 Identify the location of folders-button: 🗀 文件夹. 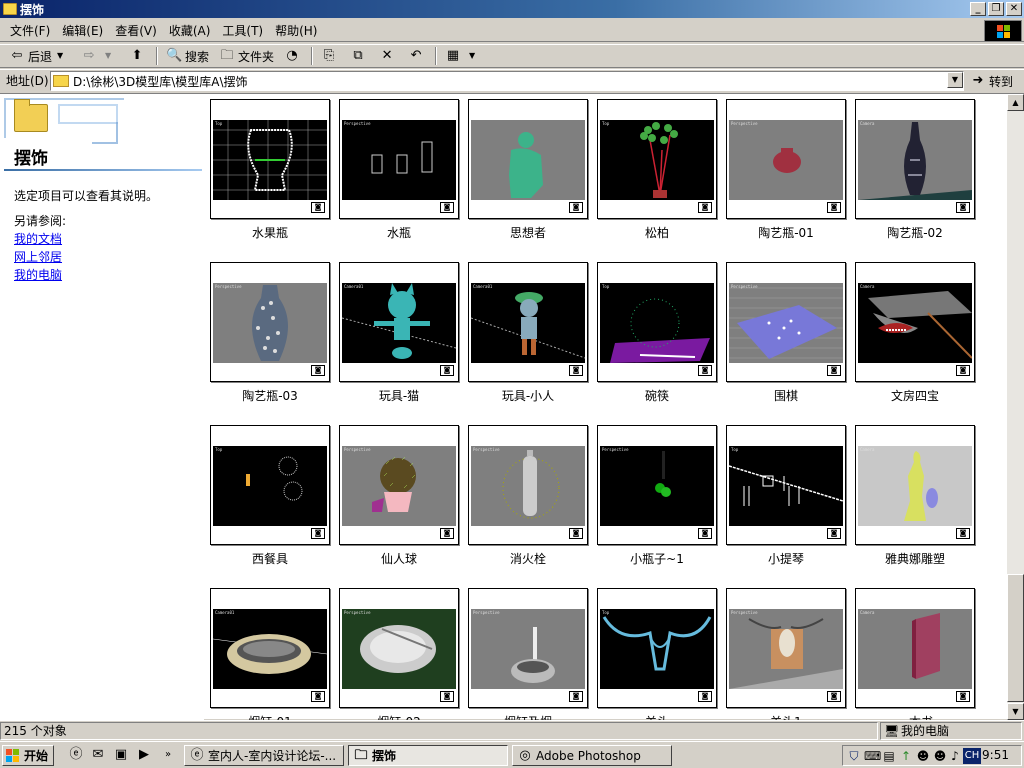
(246, 56).